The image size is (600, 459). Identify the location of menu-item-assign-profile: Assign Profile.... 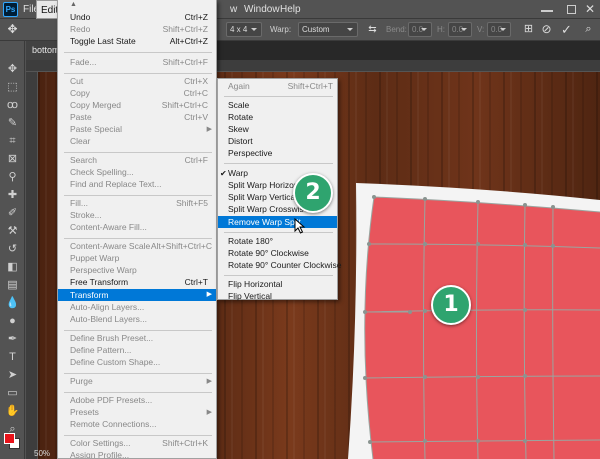
(137, 454).